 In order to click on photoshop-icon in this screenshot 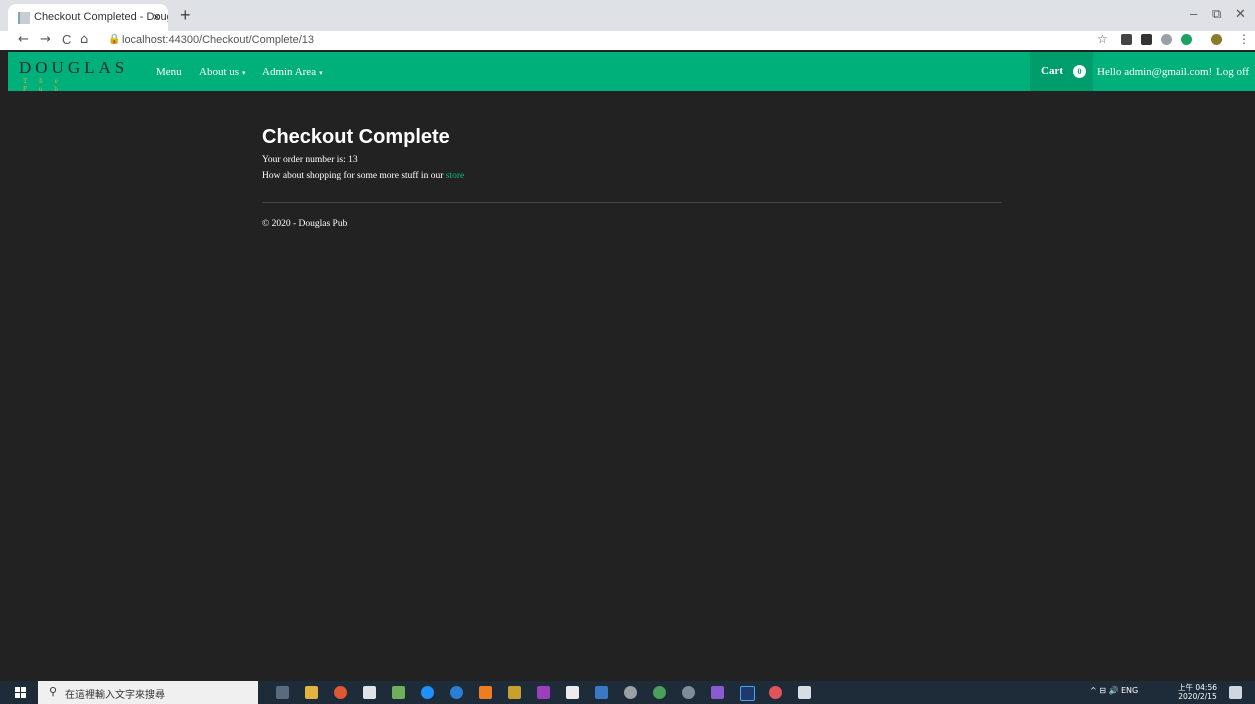, I will do `click(747, 693)`.